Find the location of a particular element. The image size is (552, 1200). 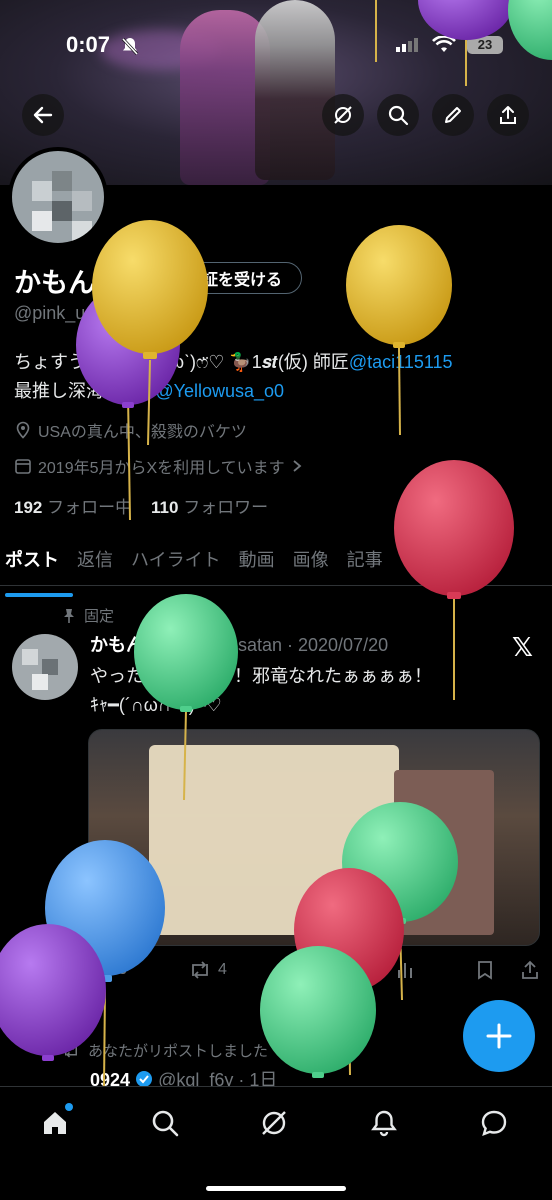

profile-location: USAの真ん中、殺戮のバケツ is located at coordinates (130, 430).